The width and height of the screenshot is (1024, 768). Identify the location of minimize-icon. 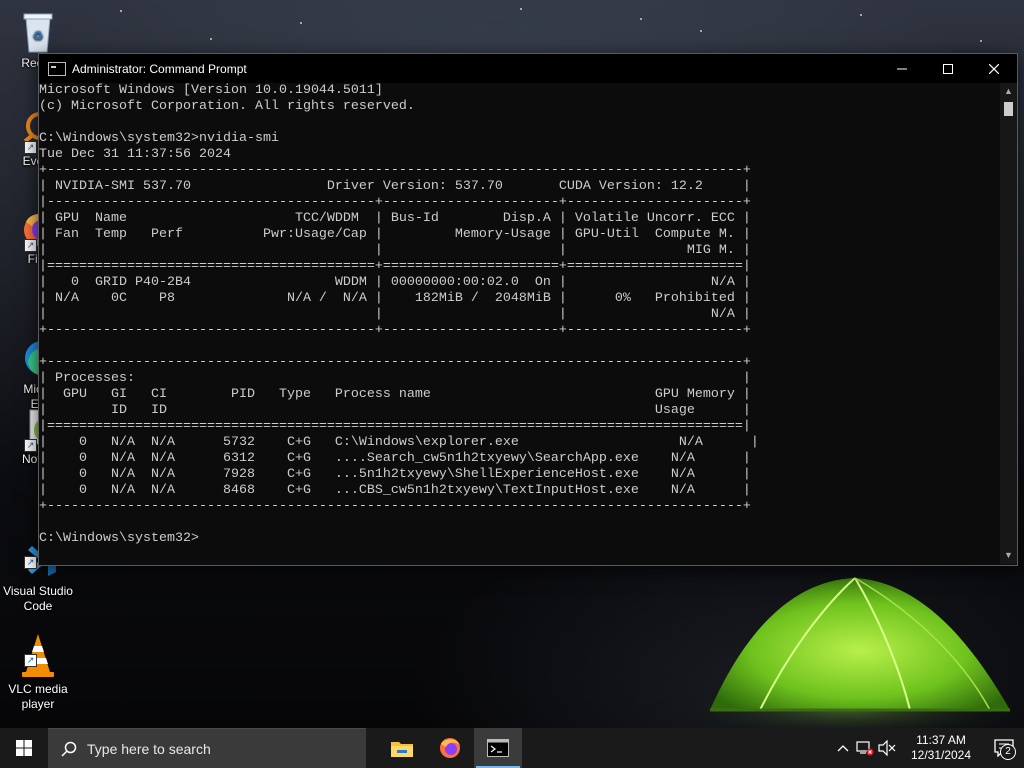
(902, 68).